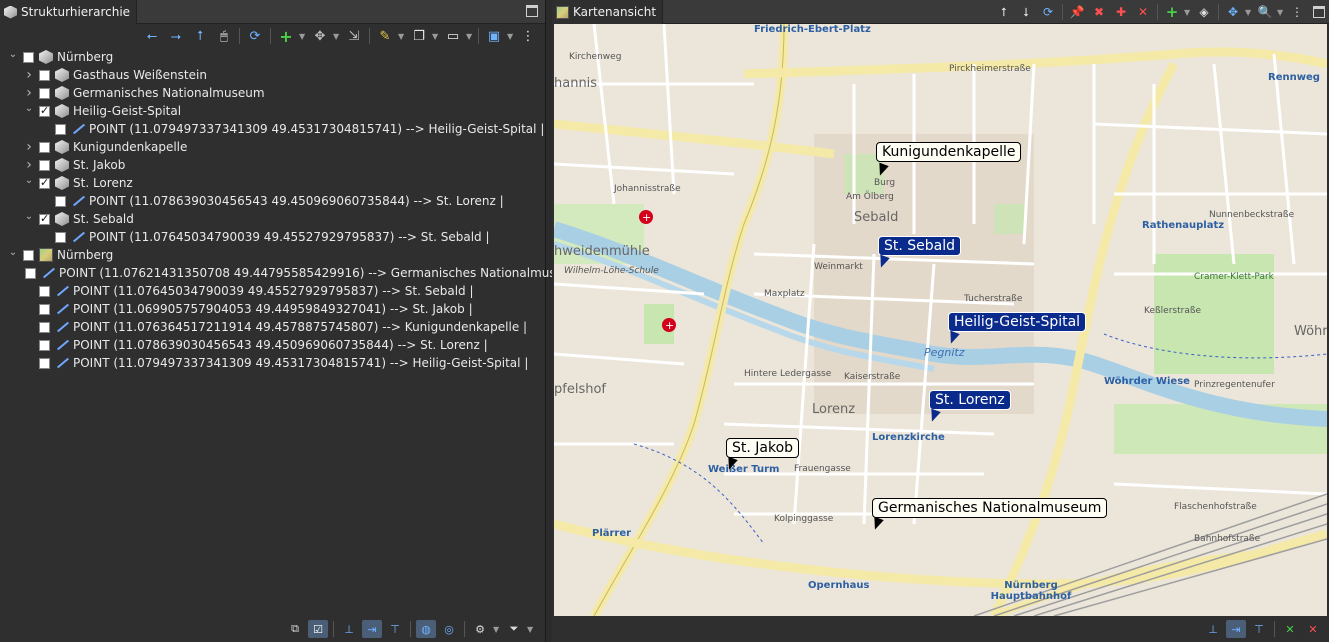  I want to click on tree-row: › Kunigundenkapelle, so click(272, 147).